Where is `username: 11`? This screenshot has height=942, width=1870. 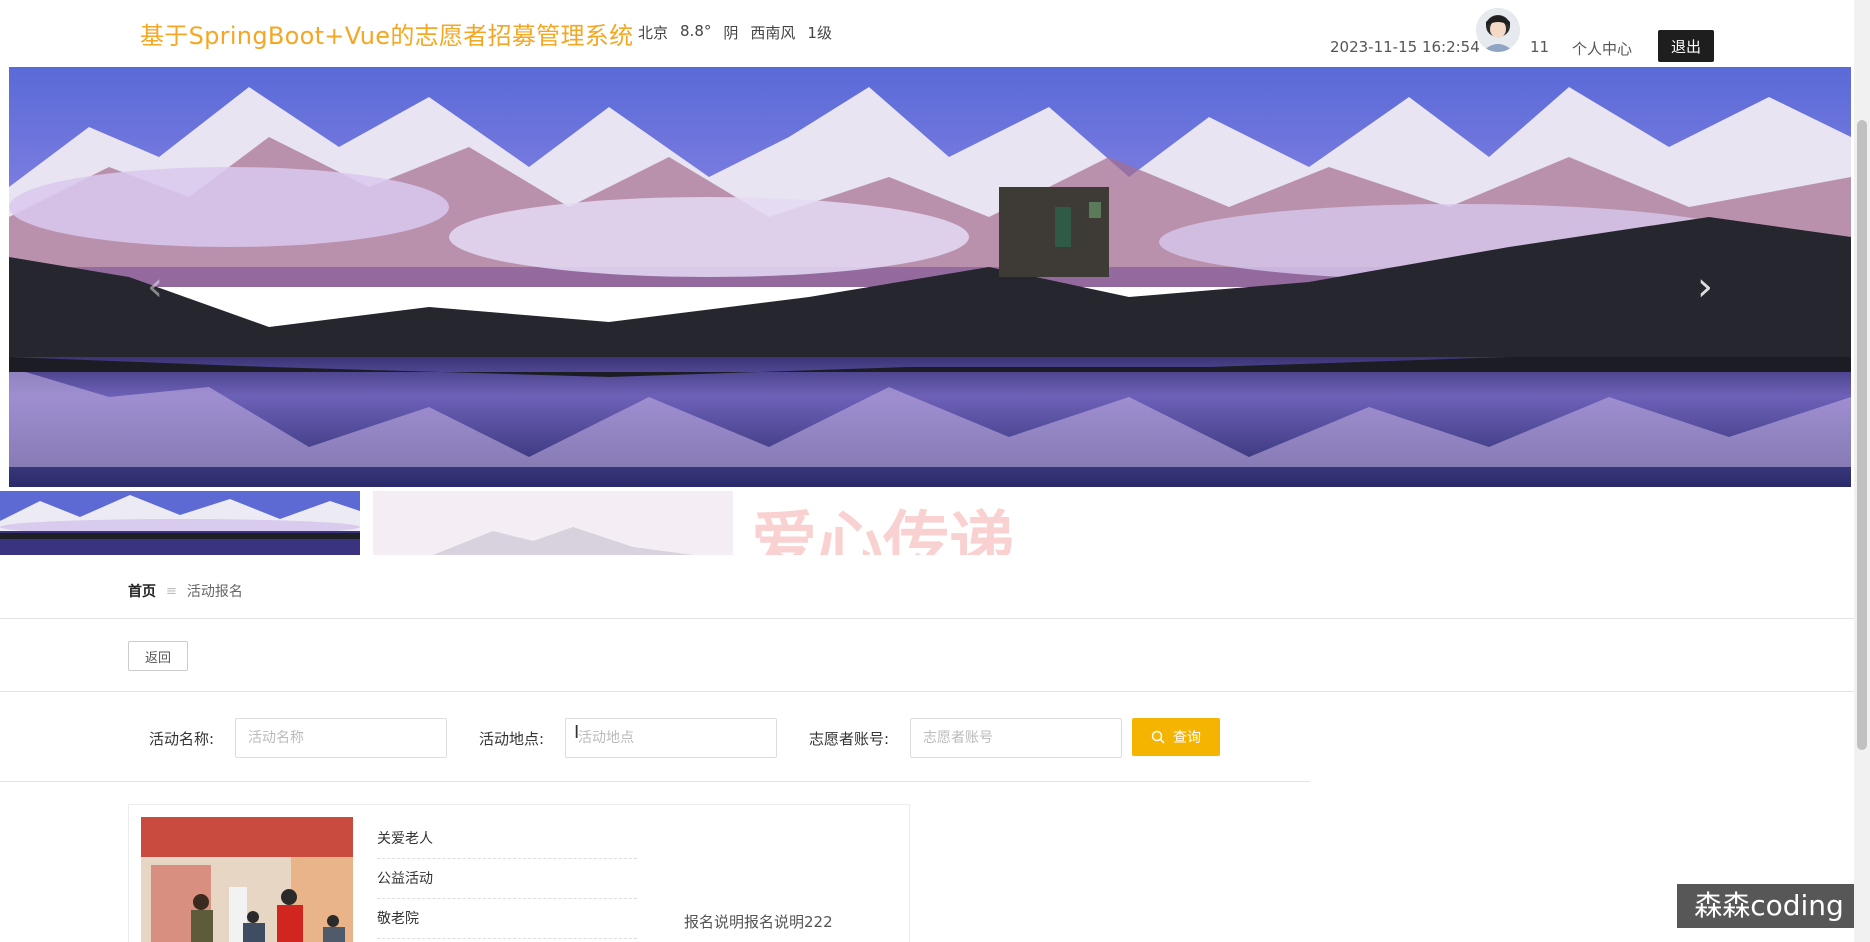
username: 11 is located at coordinates (1540, 47).